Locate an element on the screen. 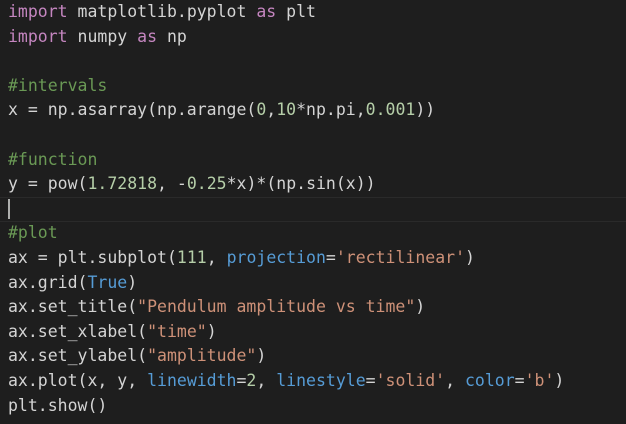 This screenshot has height=424, width=626. code-token: *np.pi, is located at coordinates (331, 110).